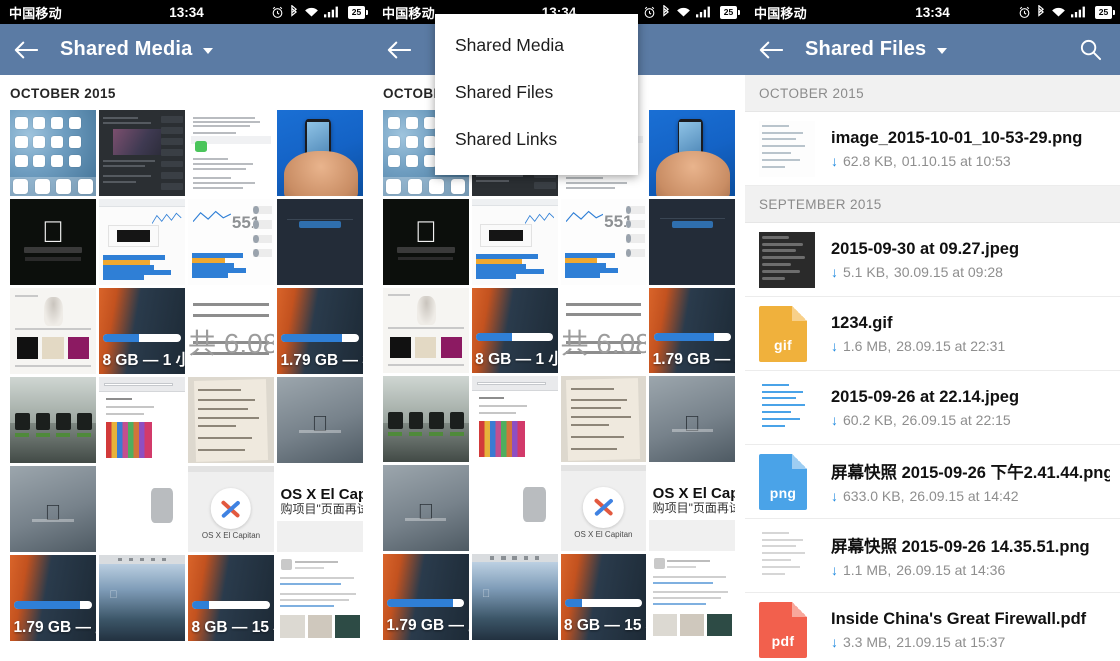  I want to click on download-progress-overlay: 8 GB — 1 小时, so click(142, 351).